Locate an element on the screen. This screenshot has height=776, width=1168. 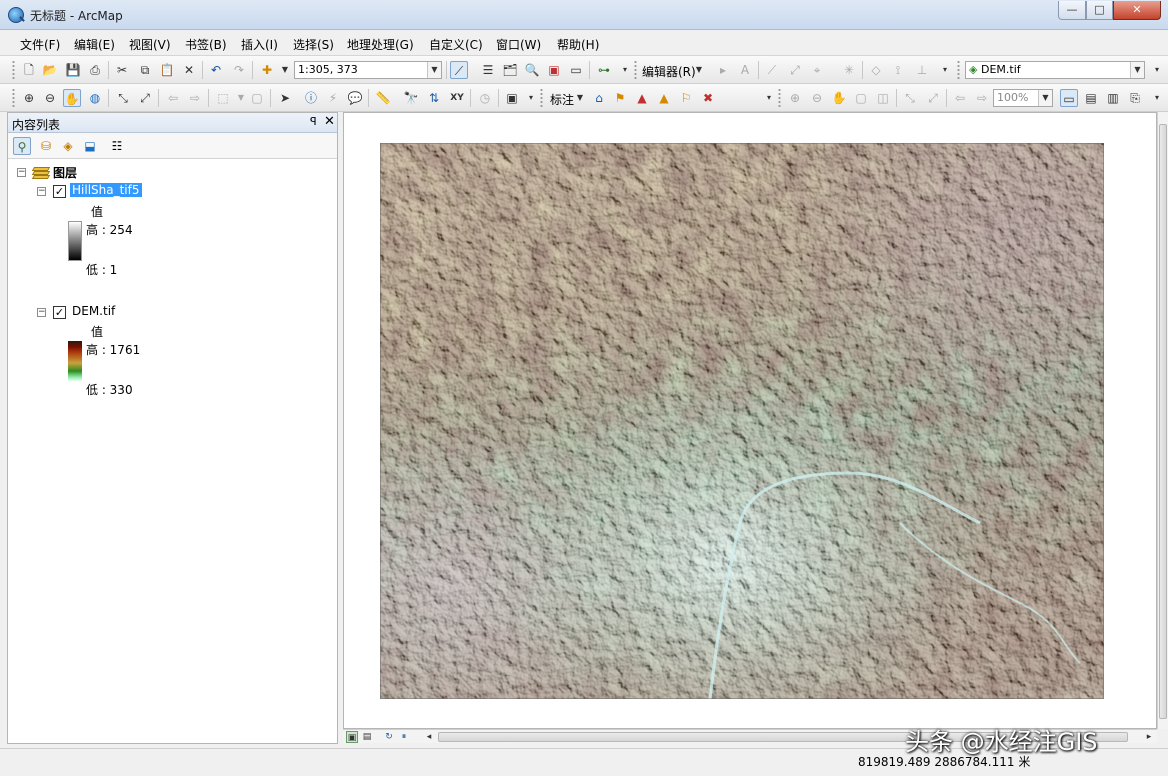
fixed-zoom-out-icon: ⤢ is located at coordinates (145, 98).